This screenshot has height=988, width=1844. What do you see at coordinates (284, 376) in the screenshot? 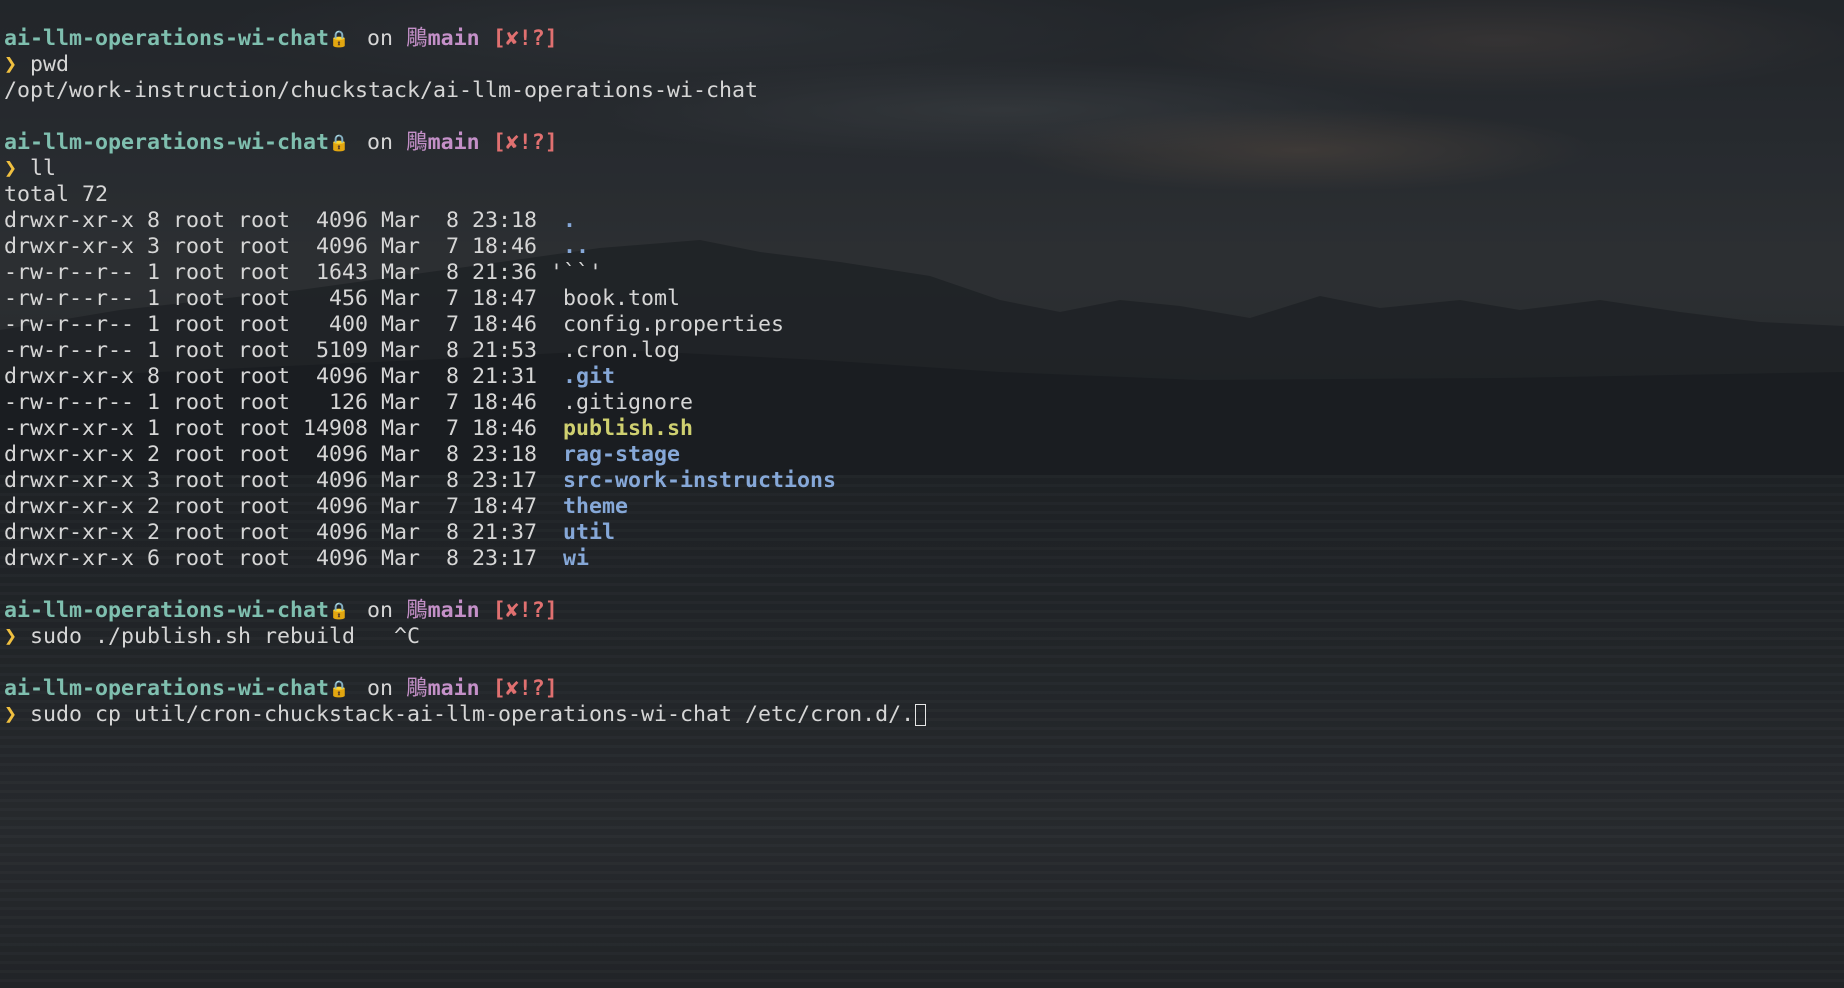
I see `listing-row-meta: drwxr-xr-x 8 root root 4096 Mar 8 21:31` at bounding box center [284, 376].